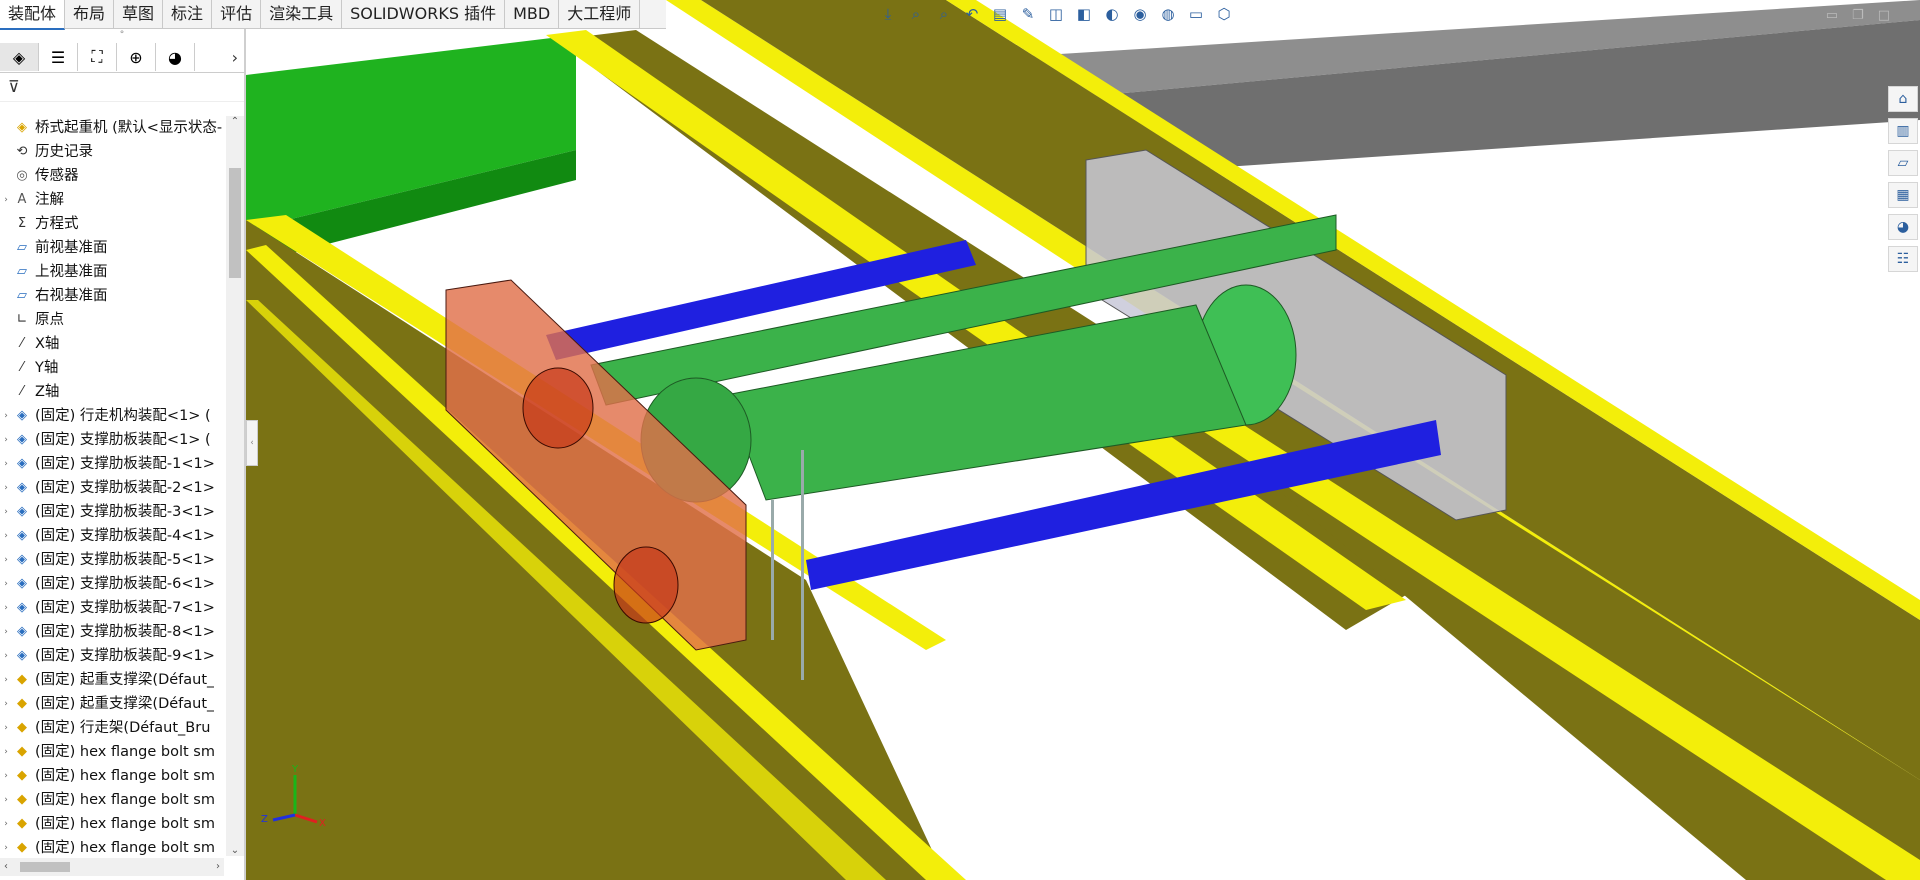  I want to click on scroll-down-icon: ⌄, so click(235, 850).